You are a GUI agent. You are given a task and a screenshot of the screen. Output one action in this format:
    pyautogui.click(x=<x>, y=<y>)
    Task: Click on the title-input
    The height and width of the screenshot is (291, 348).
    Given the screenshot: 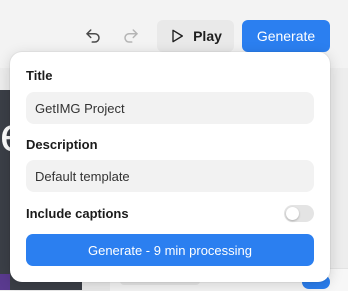 What is the action you would take?
    pyautogui.click(x=170, y=108)
    